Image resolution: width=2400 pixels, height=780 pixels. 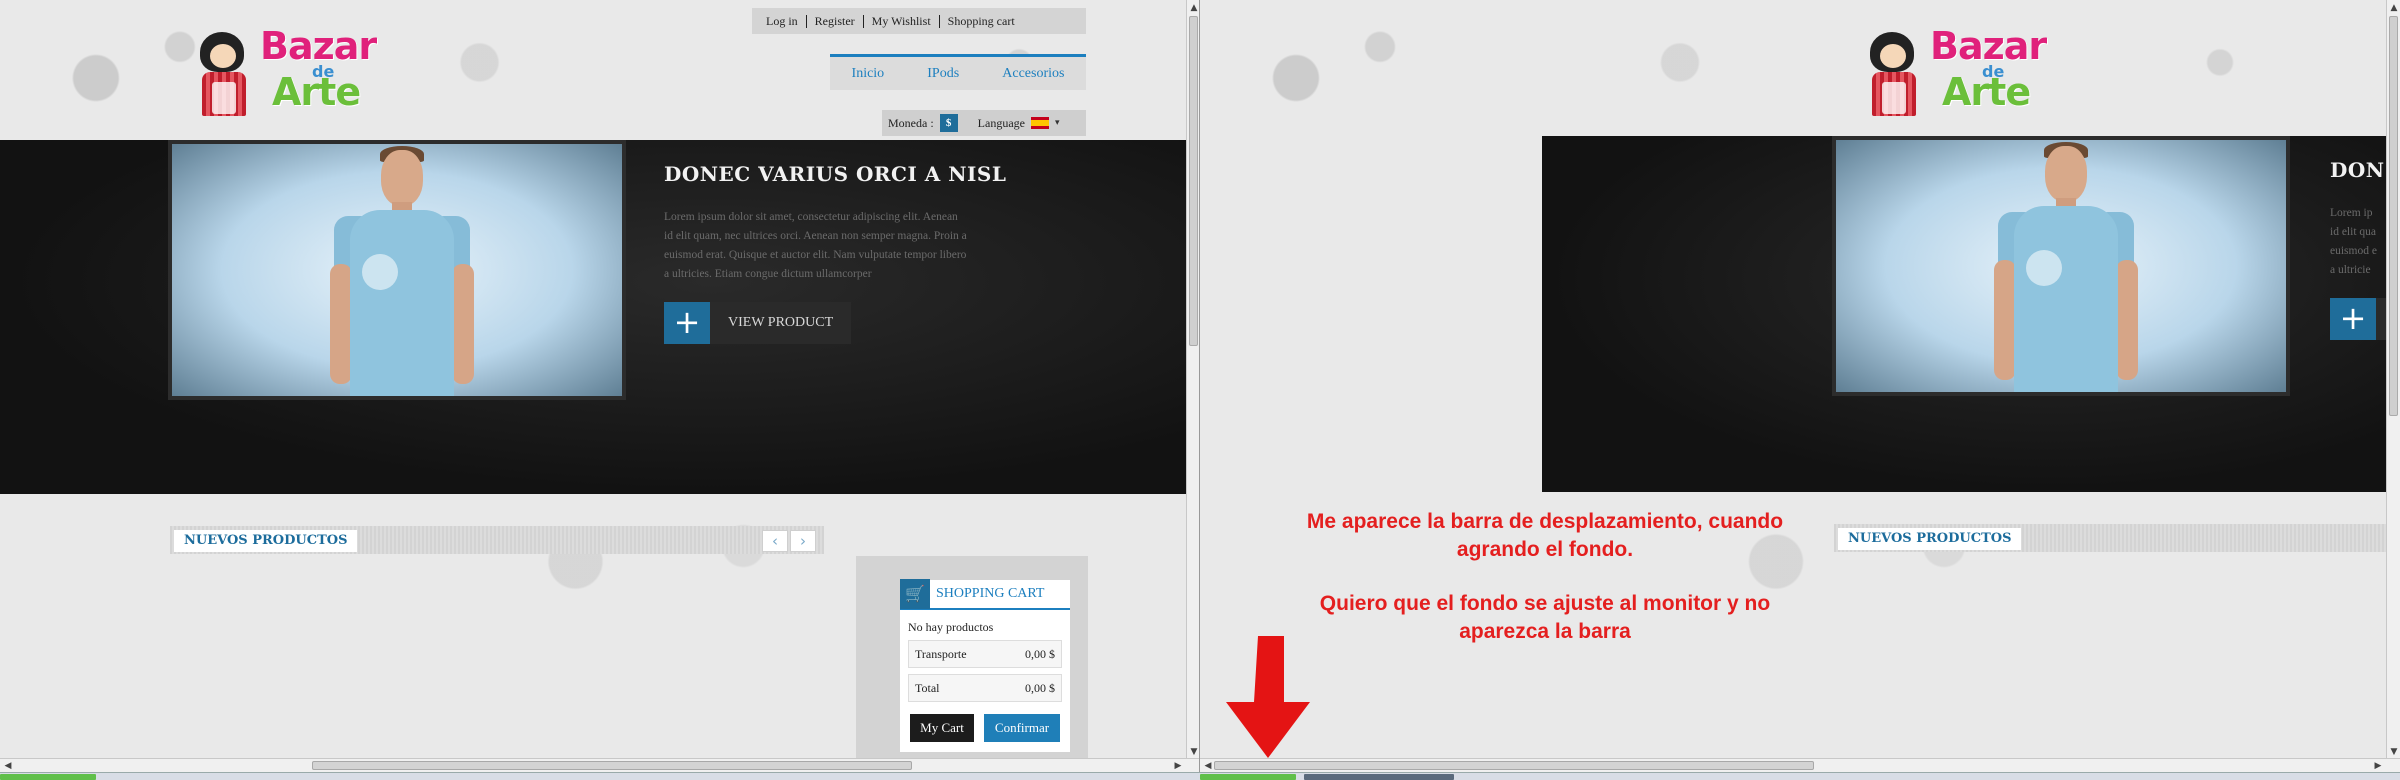 What do you see at coordinates (1022, 728) in the screenshot?
I see `confirm-button: Confirmar` at bounding box center [1022, 728].